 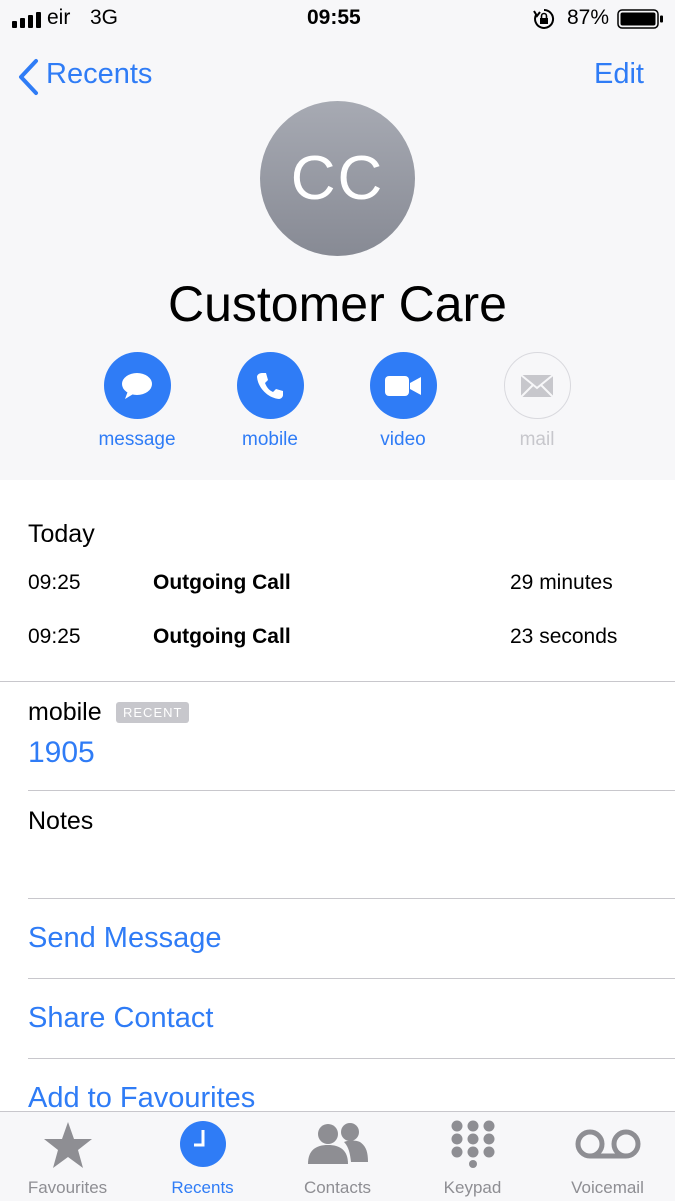 What do you see at coordinates (337, 178) in the screenshot?
I see `avatar: CC` at bounding box center [337, 178].